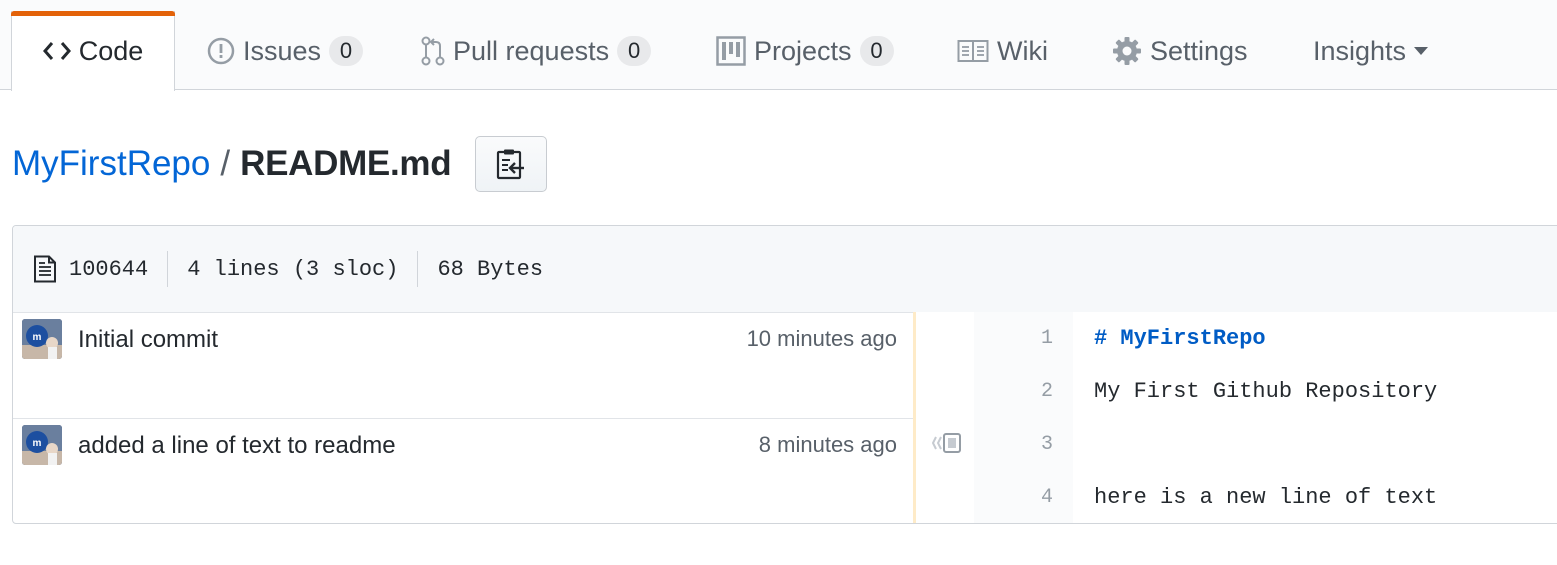  I want to click on code-line: 3, so click(1265, 444).